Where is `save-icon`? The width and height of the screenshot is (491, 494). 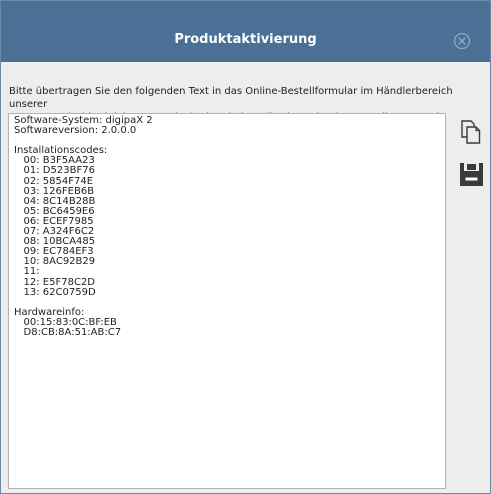 save-icon is located at coordinates (471, 174).